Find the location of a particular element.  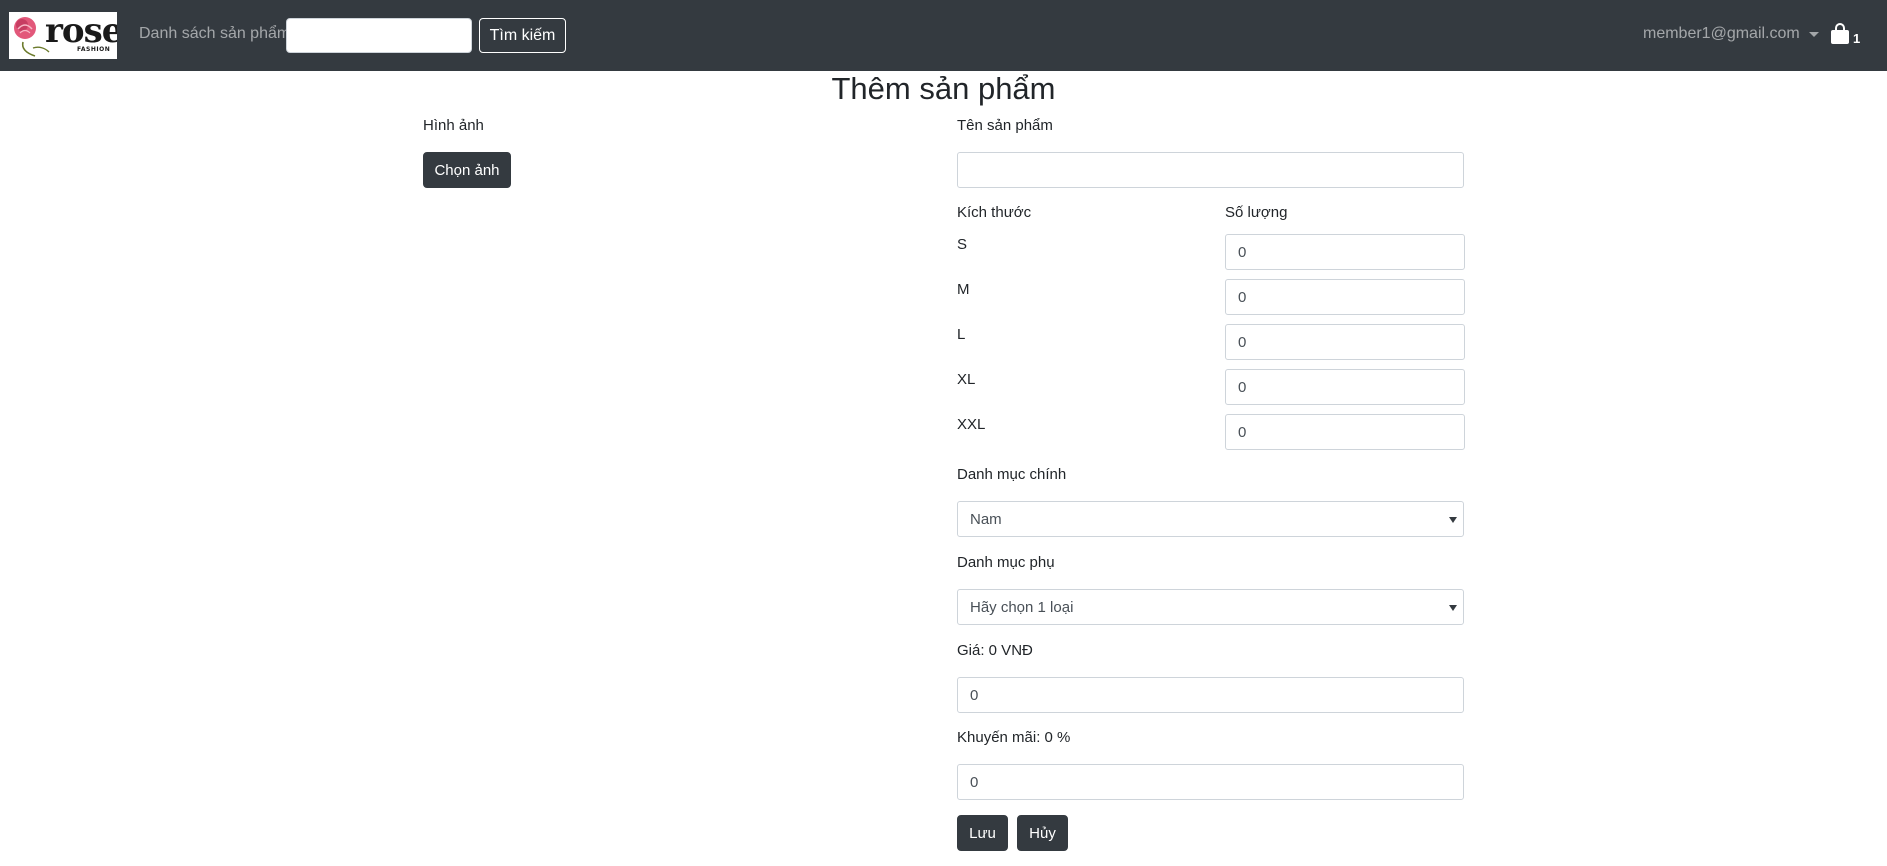

sub-category-select: Hãy chọn 1 loại is located at coordinates (1210, 607).